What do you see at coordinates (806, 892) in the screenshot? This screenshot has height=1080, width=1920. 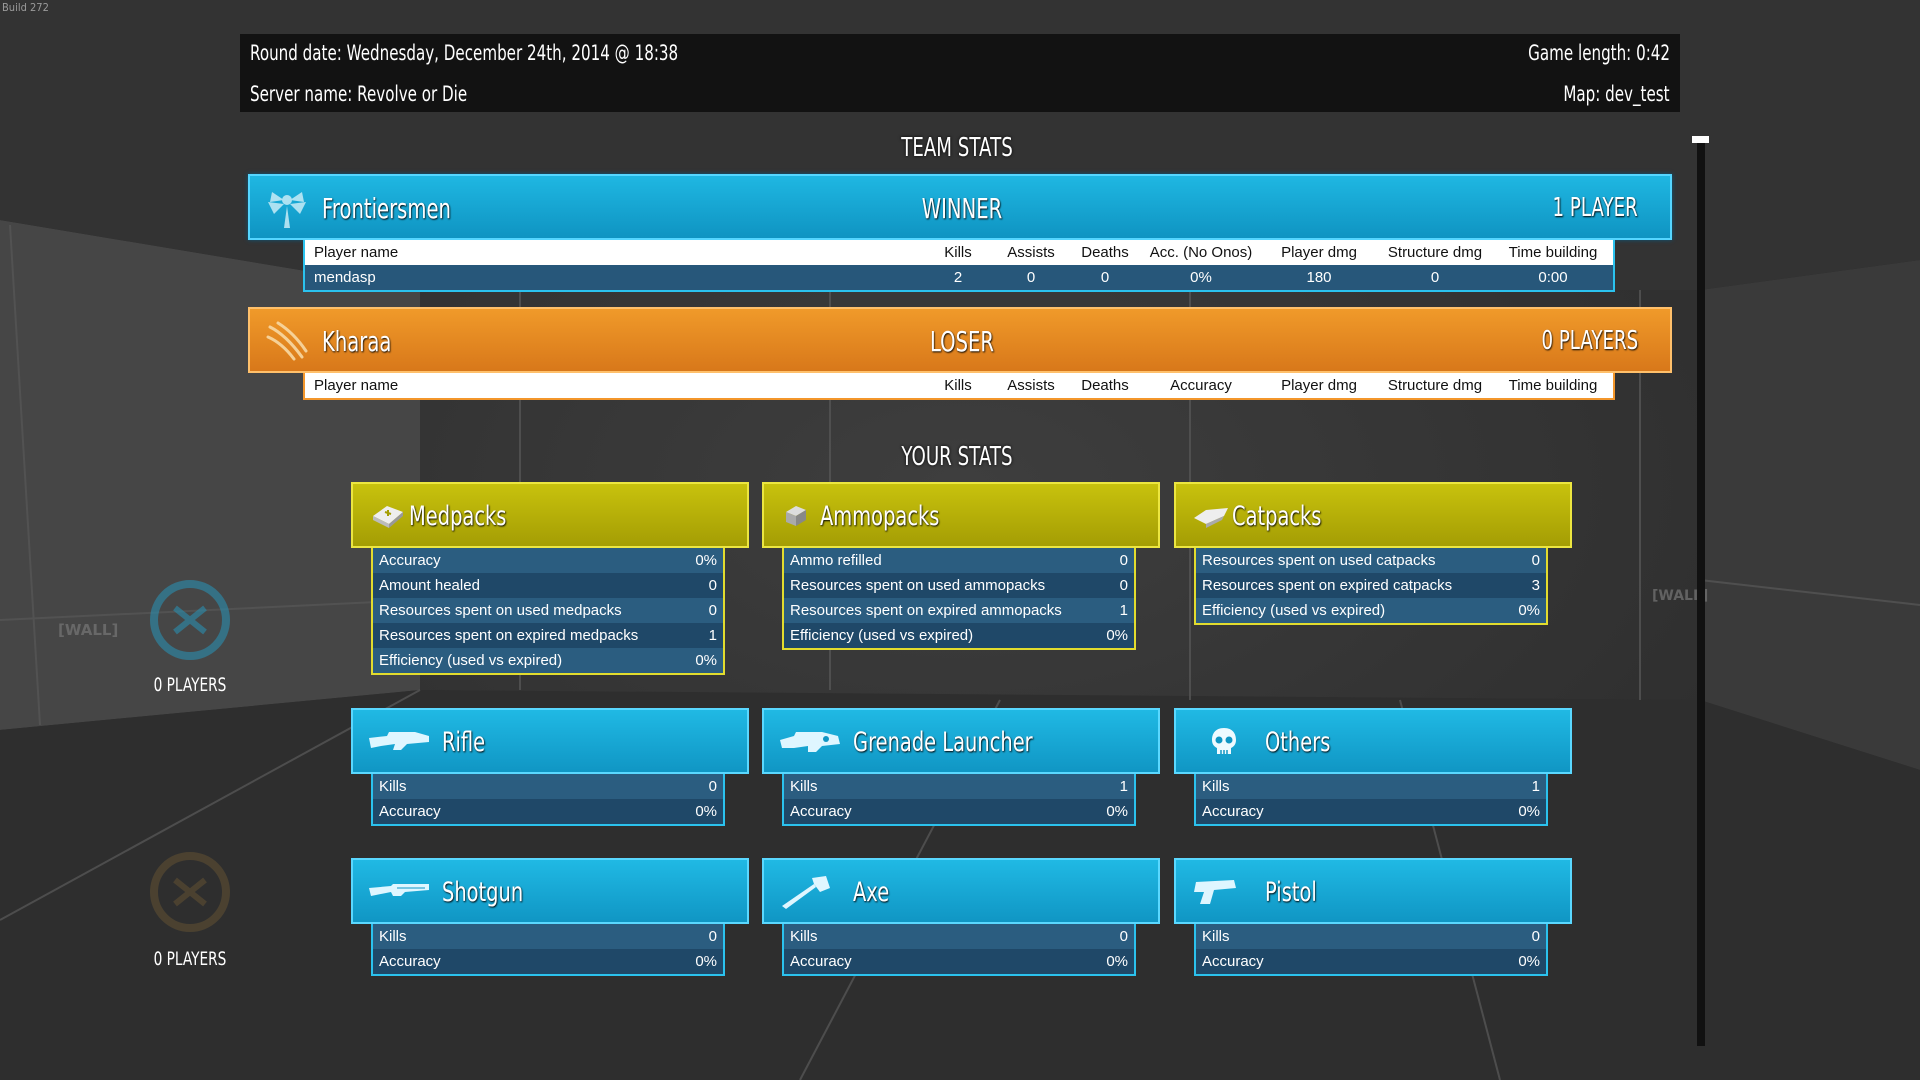 I see `axe-icon` at bounding box center [806, 892].